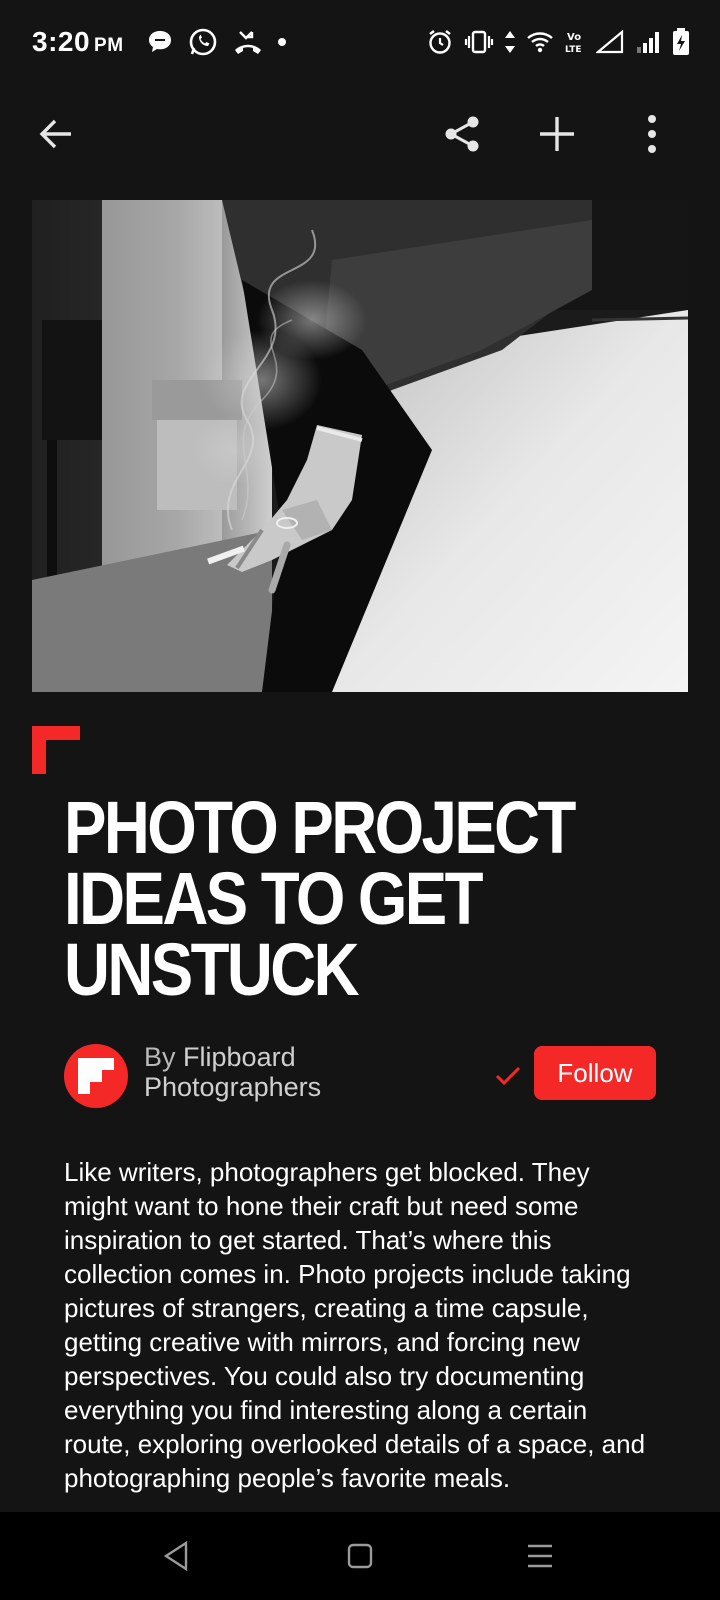 The image size is (720, 1600). I want to click on back-arrow-icon, so click(55, 134).